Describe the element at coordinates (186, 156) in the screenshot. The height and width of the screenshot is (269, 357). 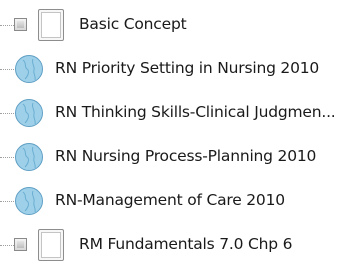
I see `tree-item-label: RN Nursing Process-Planning 2010` at that location.